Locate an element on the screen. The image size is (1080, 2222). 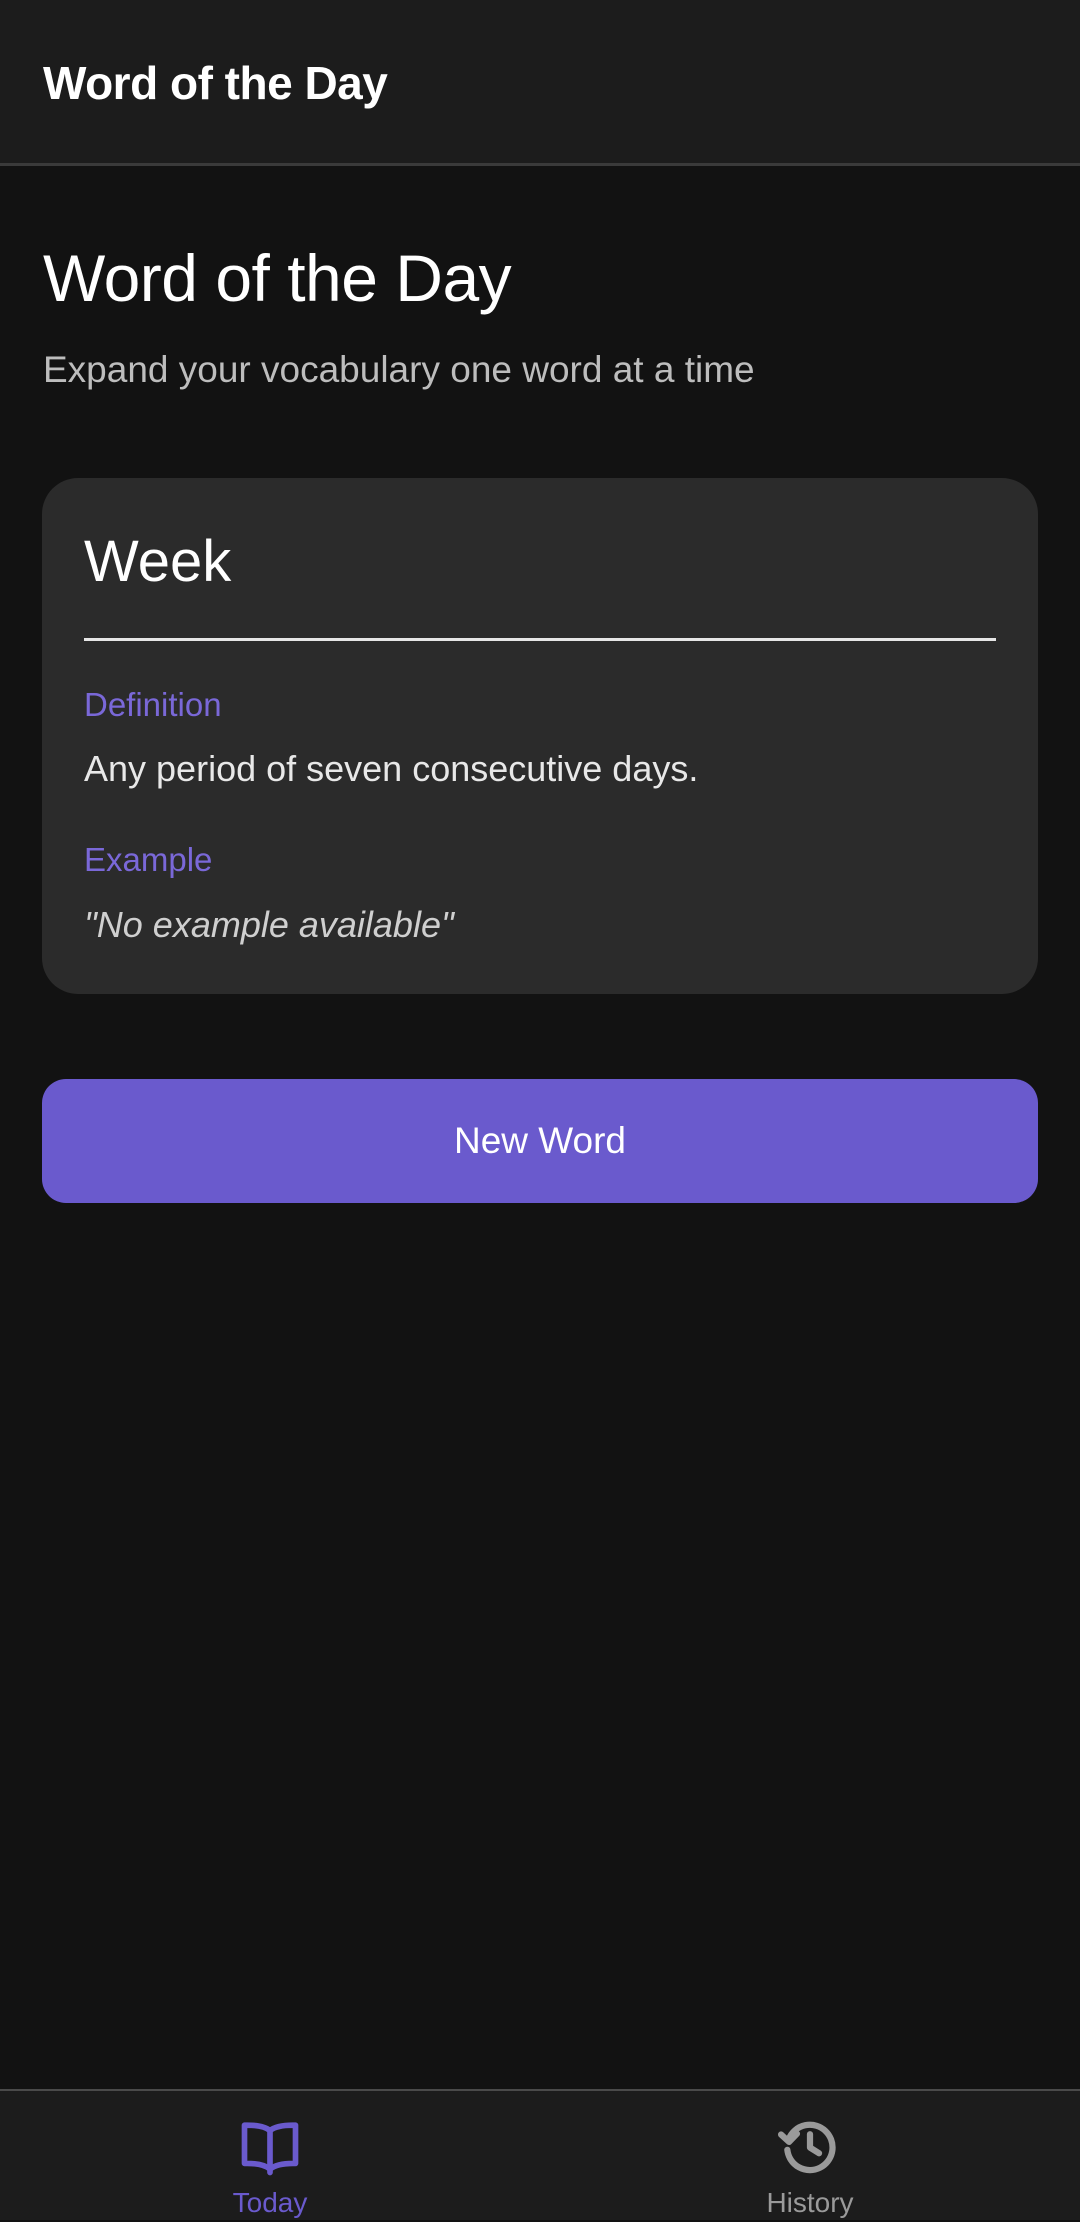
app-bar: Word of the Day is located at coordinates (540, 83).